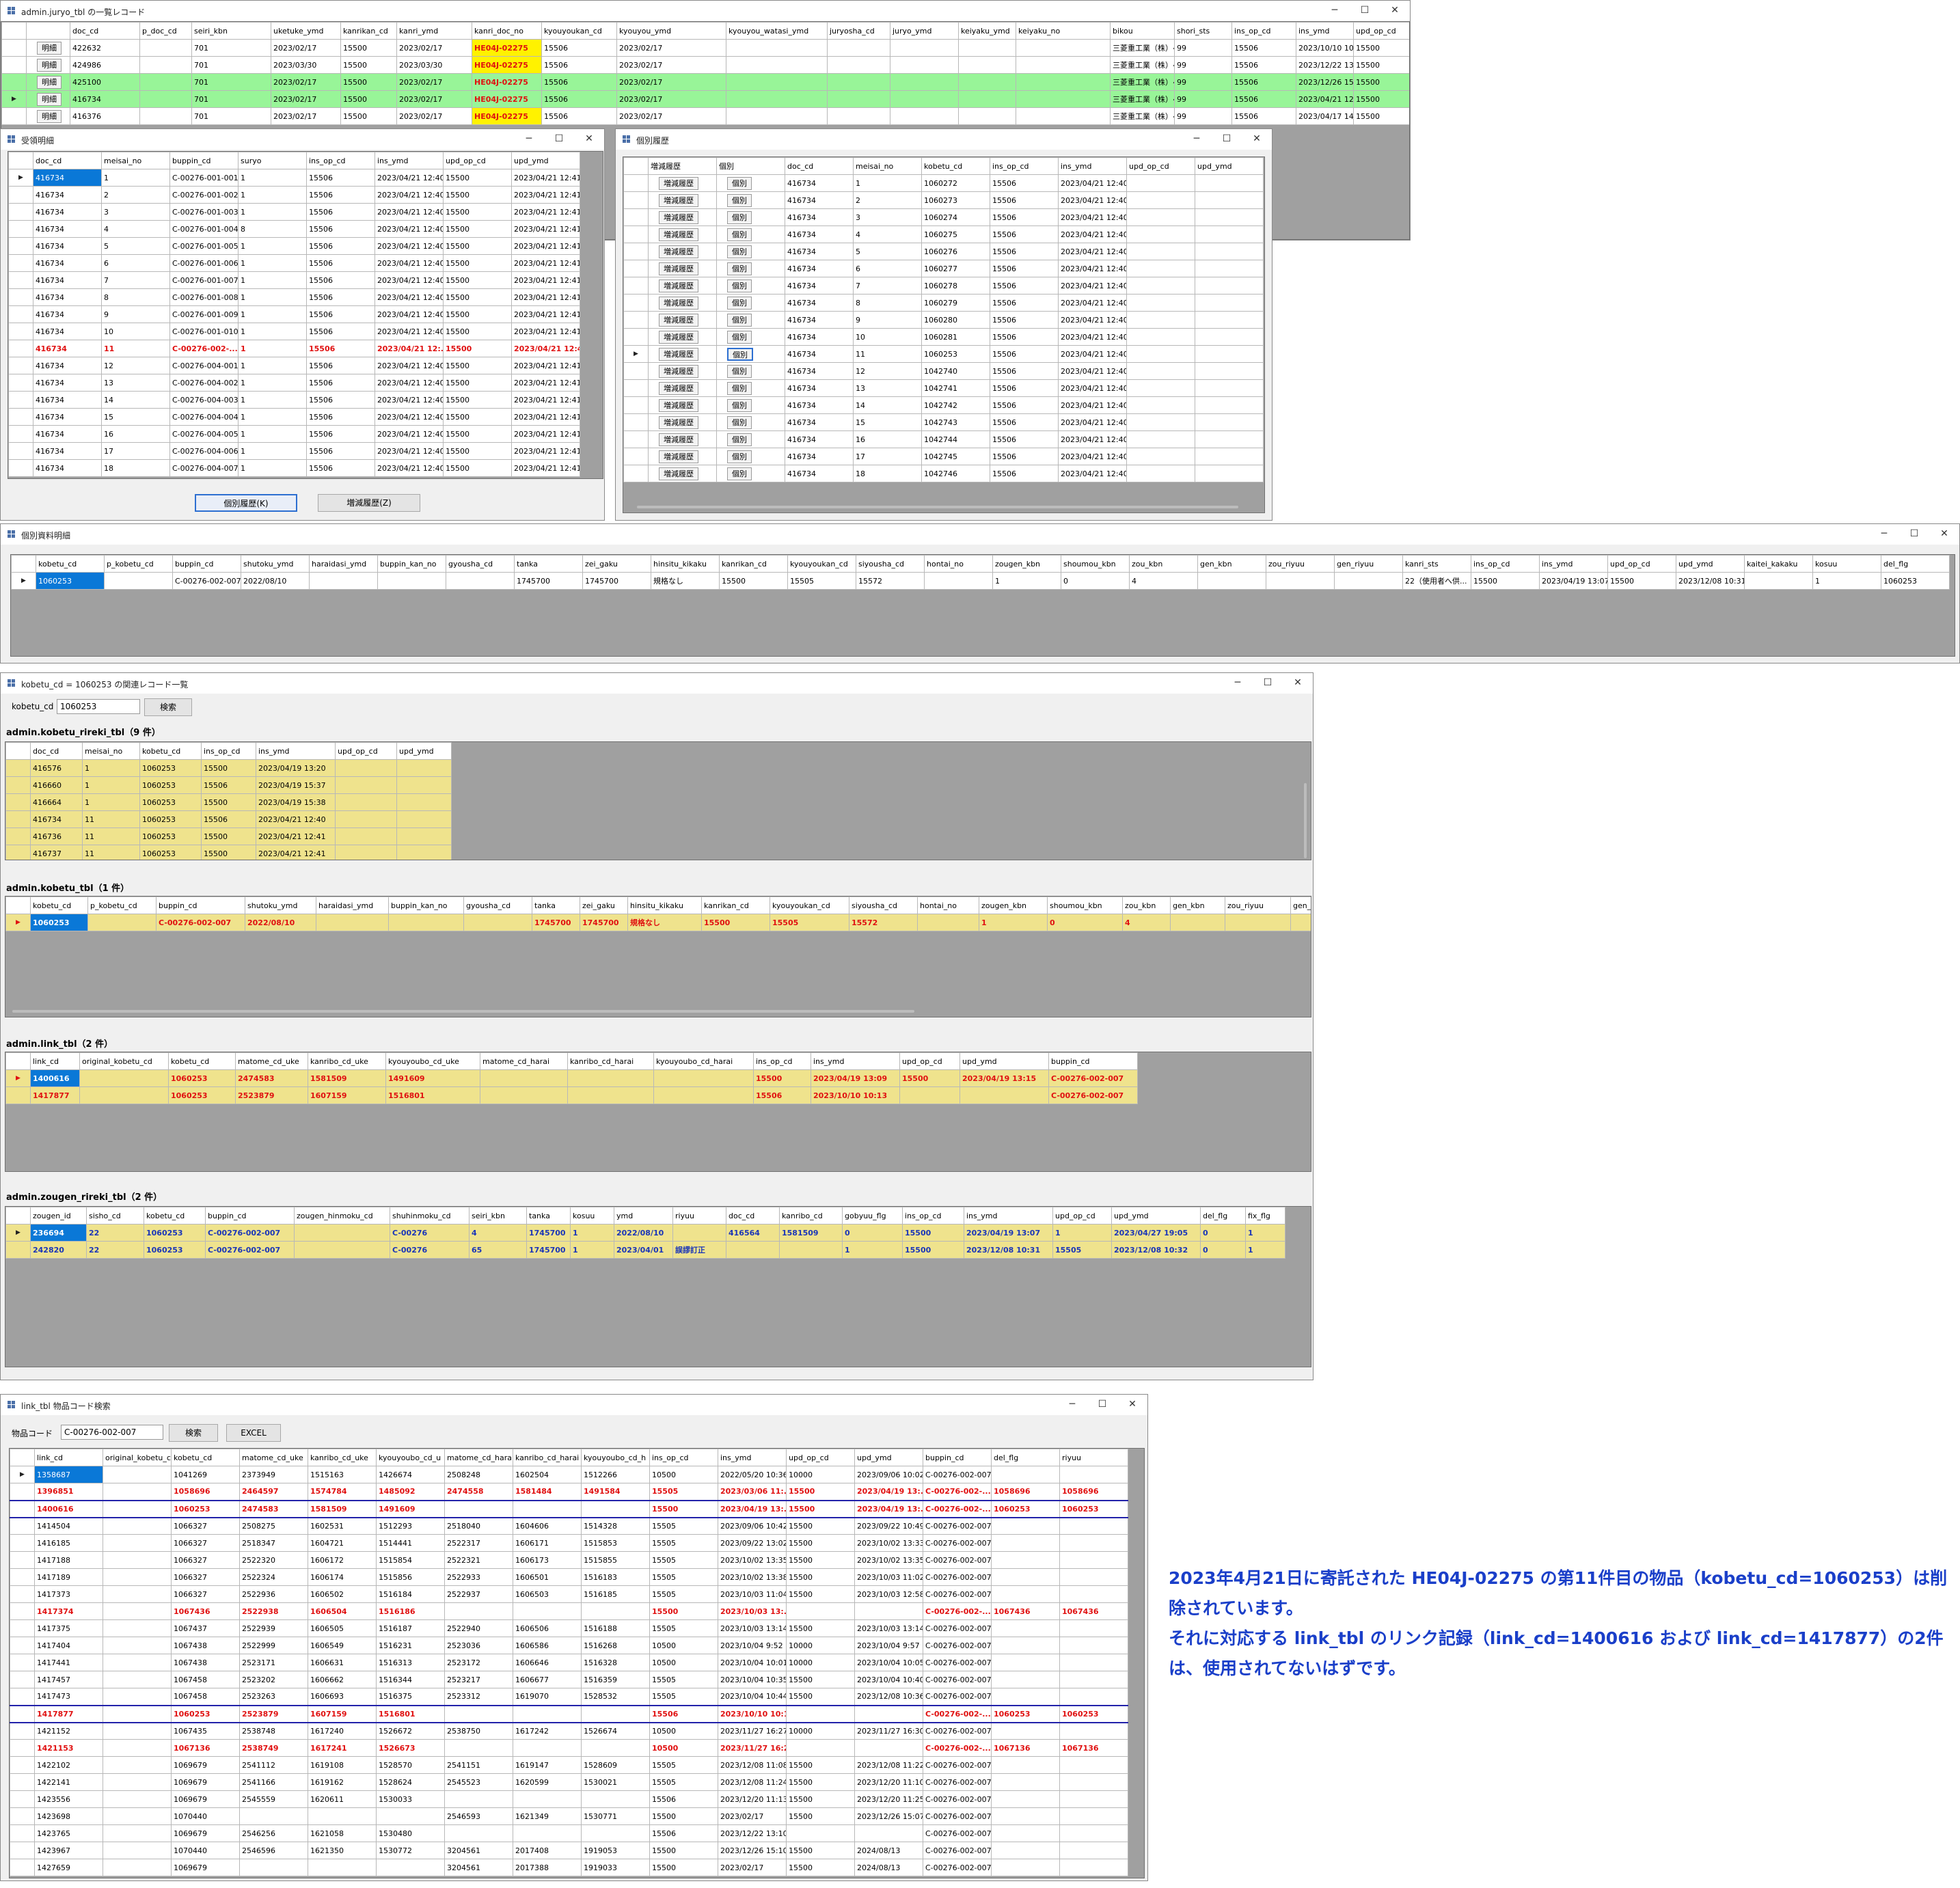 The width and height of the screenshot is (1960, 1888). I want to click on column-header: ins_ymd, so click(410, 160).